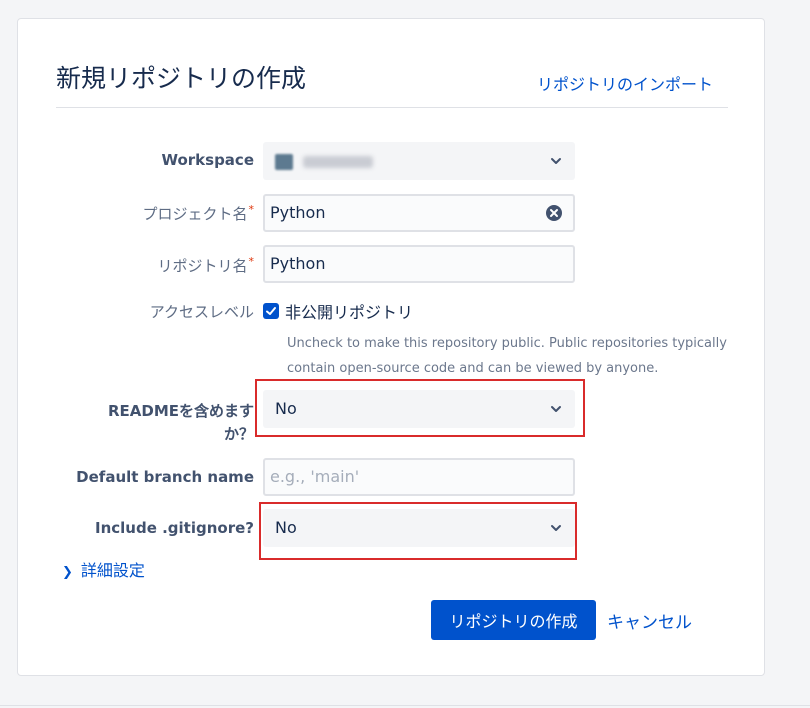 This screenshot has height=708, width=810. I want to click on readme-value: No, so click(286, 408).